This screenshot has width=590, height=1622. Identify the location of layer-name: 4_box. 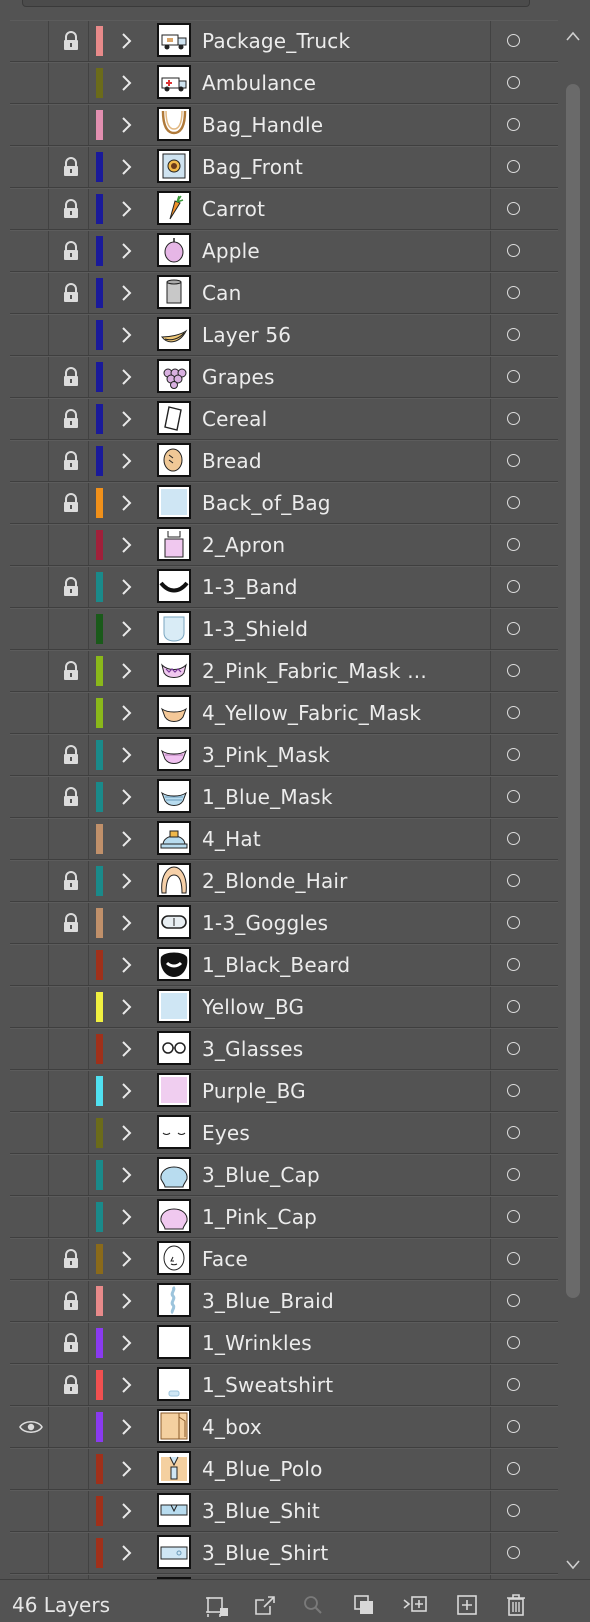
(232, 1427).